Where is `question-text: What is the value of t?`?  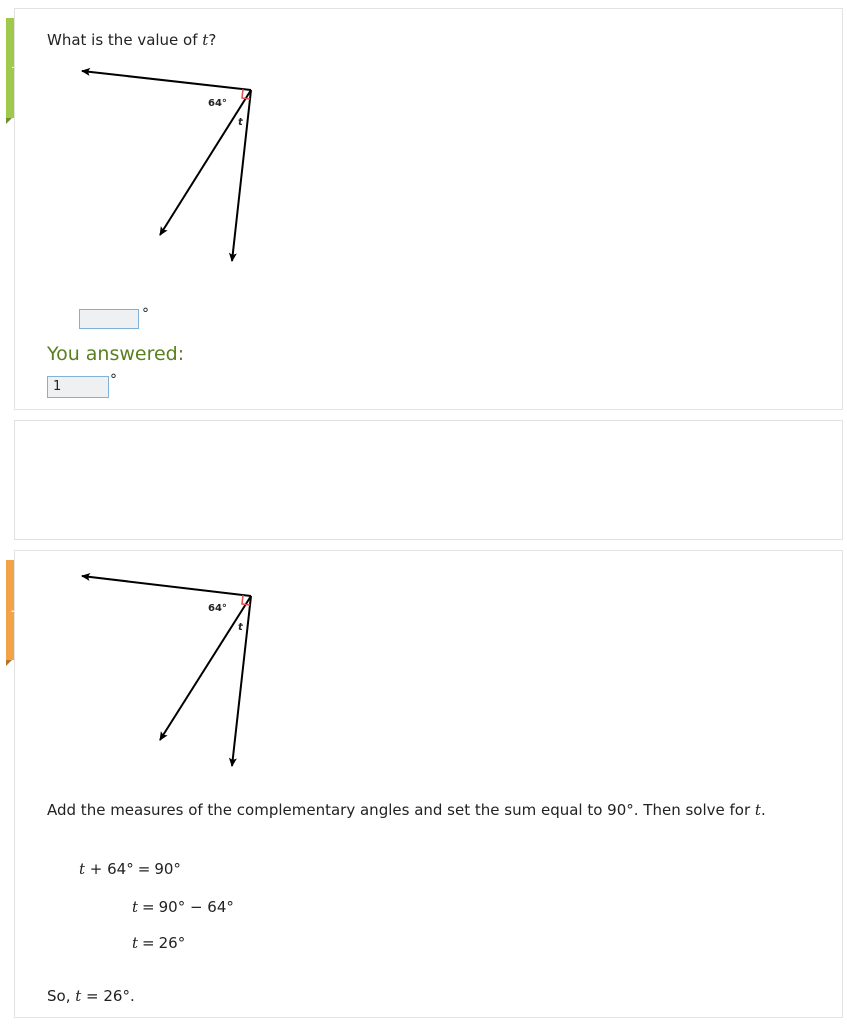
question-text: What is the value of t? is located at coordinates (132, 40).